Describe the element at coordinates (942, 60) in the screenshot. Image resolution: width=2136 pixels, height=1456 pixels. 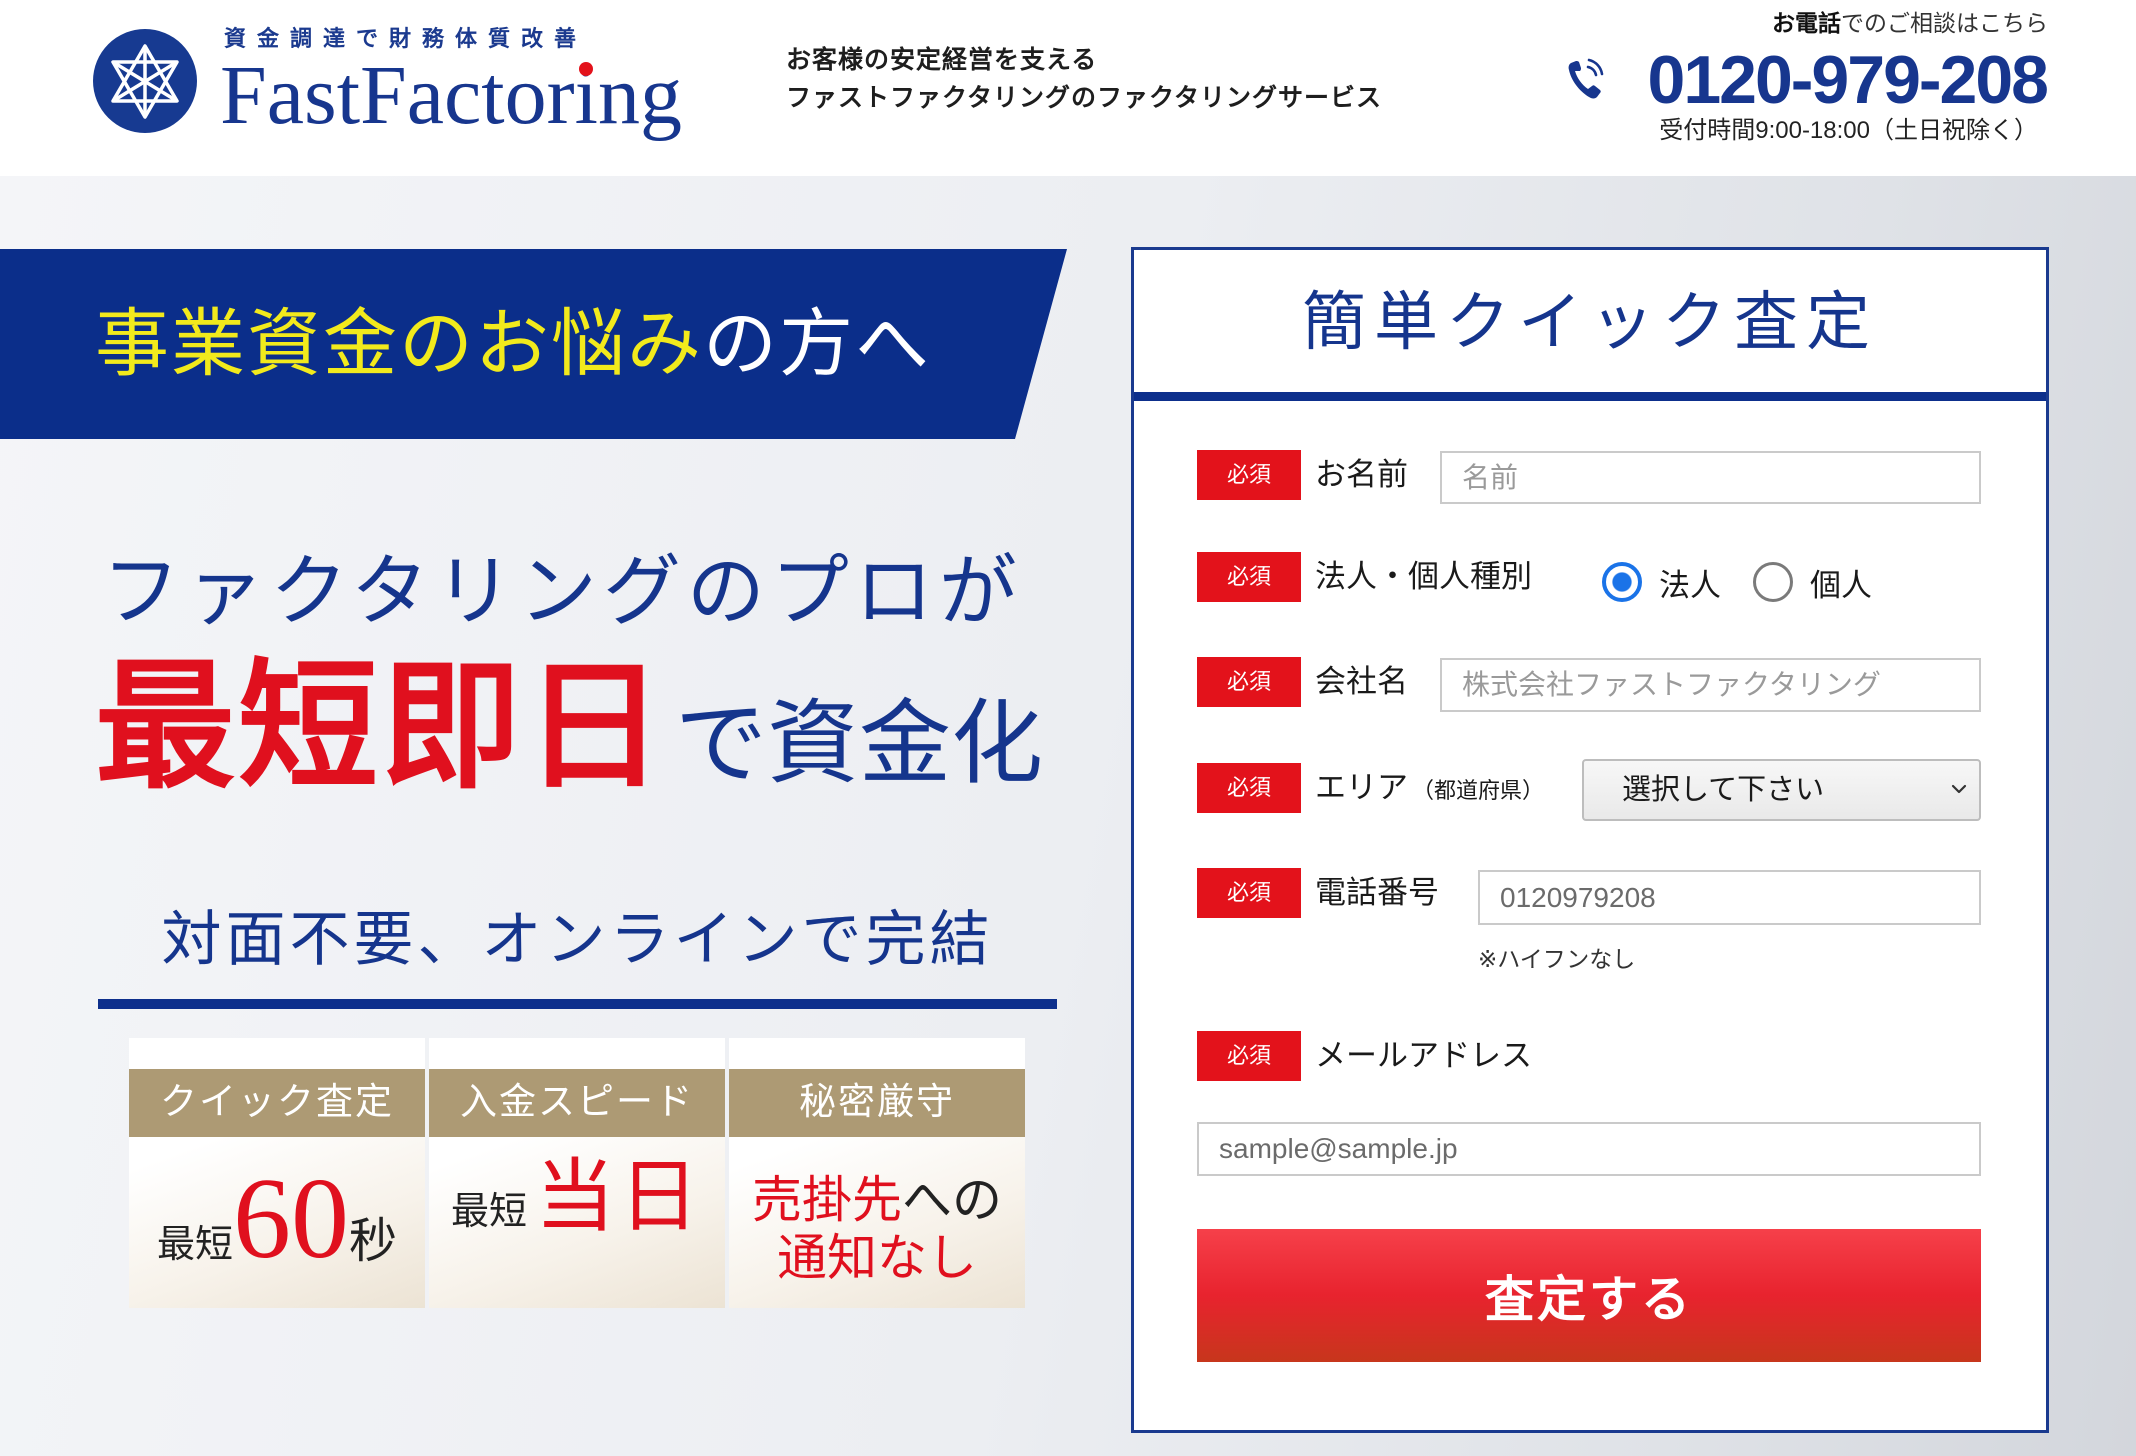
I see `catchphrase-line-1: お客様の安定経営を支える` at that location.